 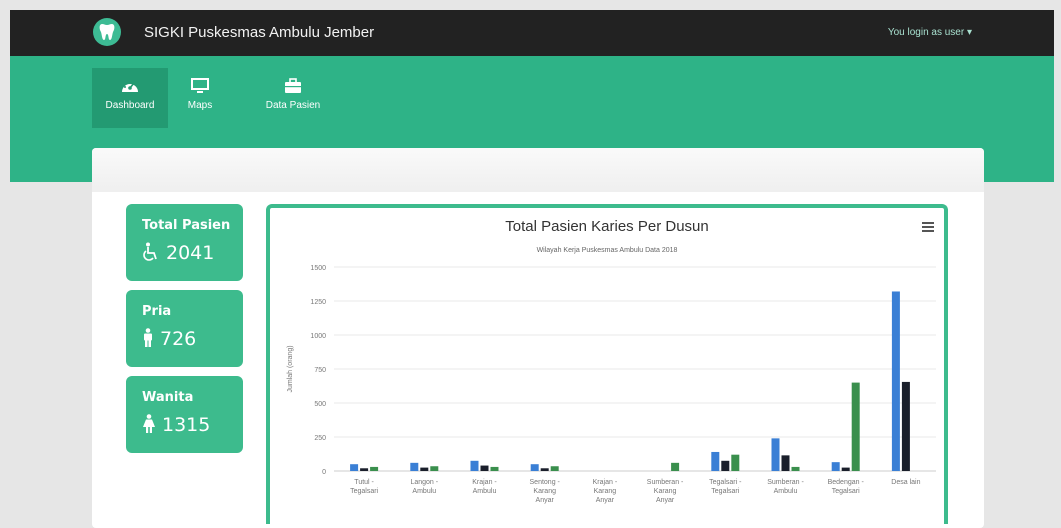 I want to click on y-tick-label: 250, so click(x=320, y=438).